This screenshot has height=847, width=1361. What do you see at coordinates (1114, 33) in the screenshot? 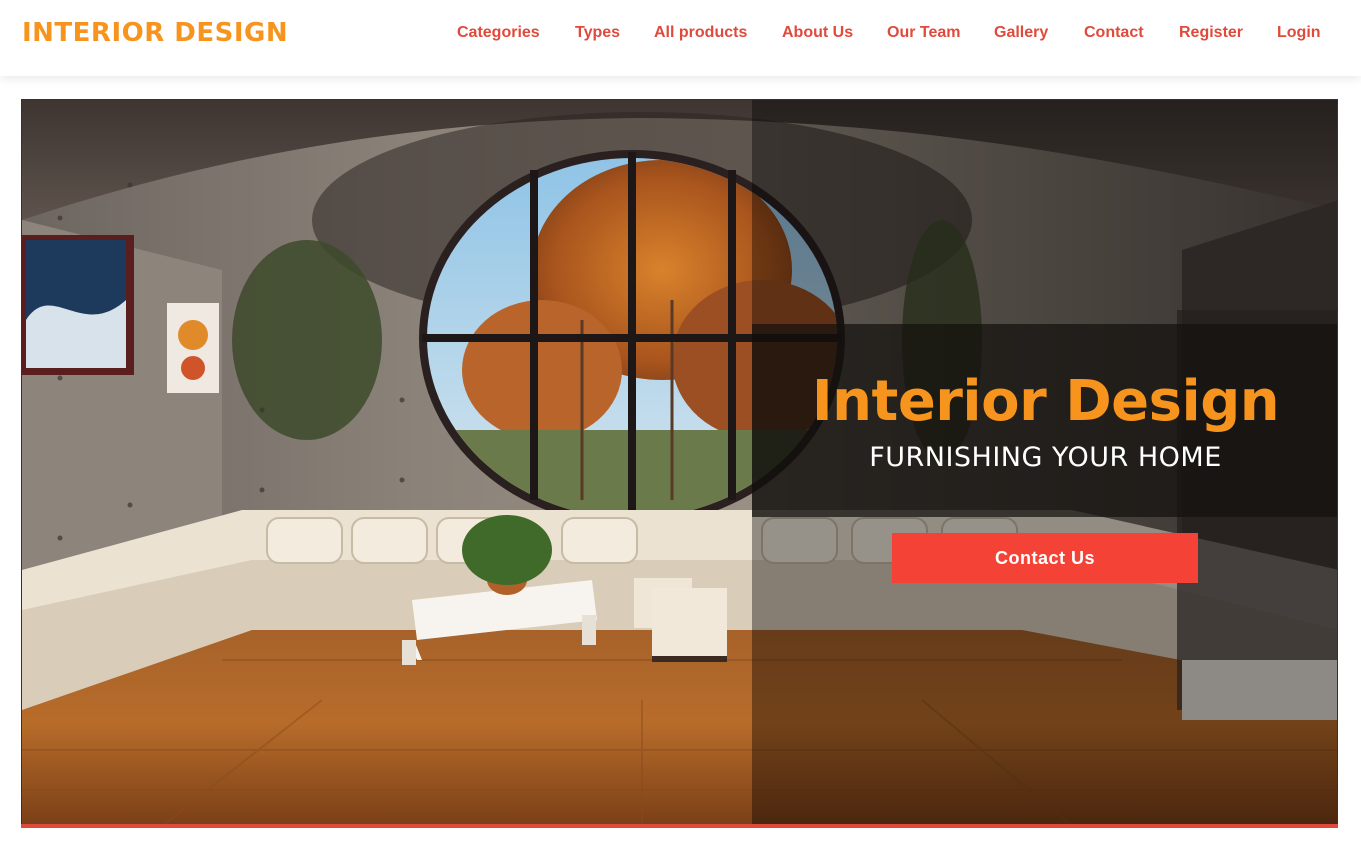
I see `nav-link-contact: Contact` at bounding box center [1114, 33].